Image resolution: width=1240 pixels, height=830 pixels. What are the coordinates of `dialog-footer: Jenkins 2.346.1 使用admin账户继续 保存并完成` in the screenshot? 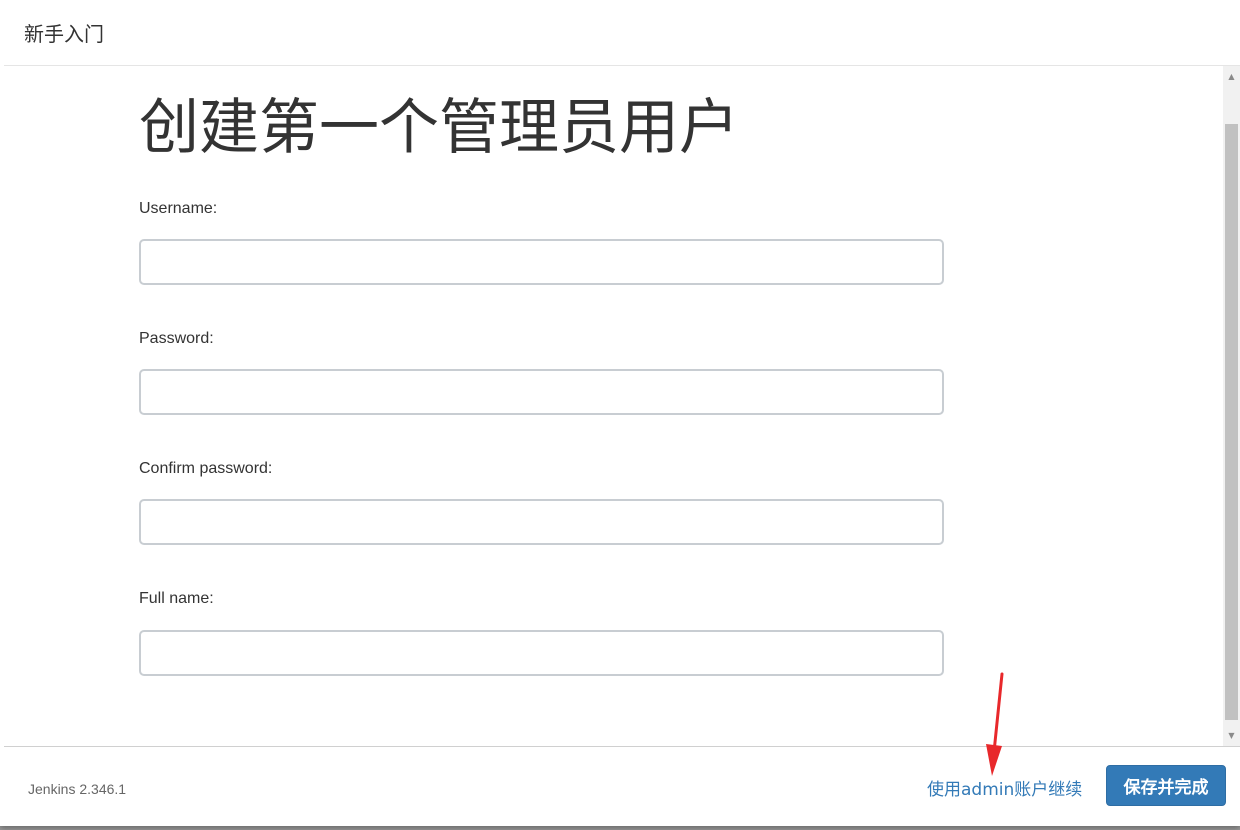 It's located at (622, 786).